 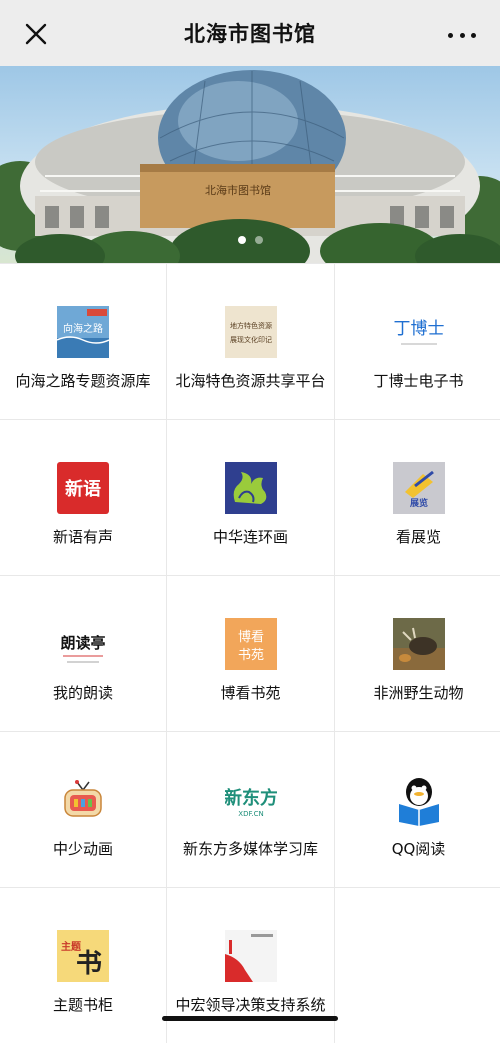 I want to click on more-icon, so click(x=462, y=35).